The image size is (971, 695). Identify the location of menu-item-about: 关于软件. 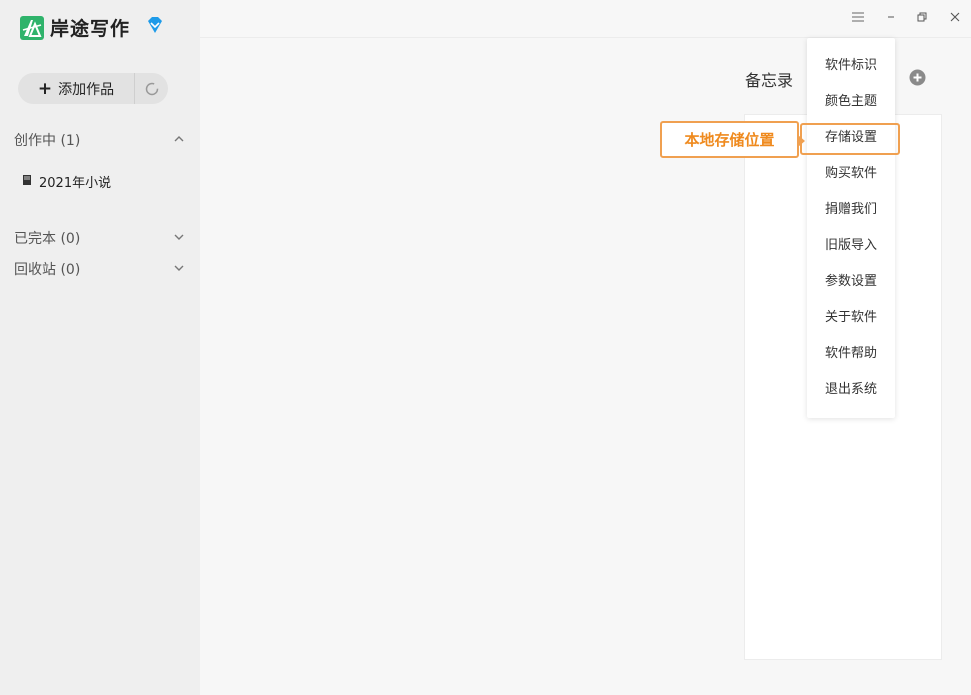
(851, 318).